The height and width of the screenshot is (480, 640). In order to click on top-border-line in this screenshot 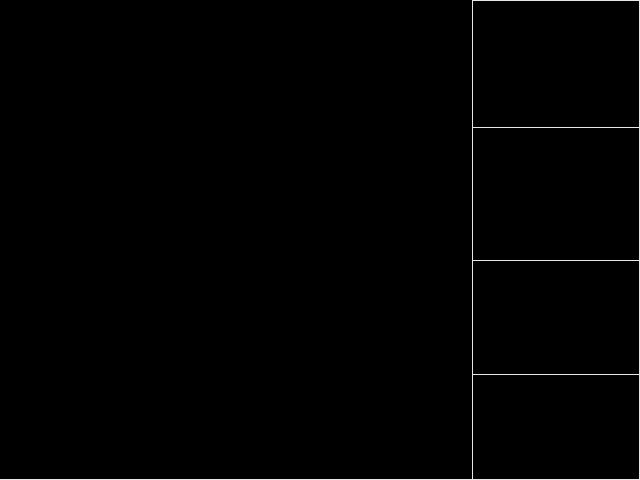, I will do `click(556, 0)`.